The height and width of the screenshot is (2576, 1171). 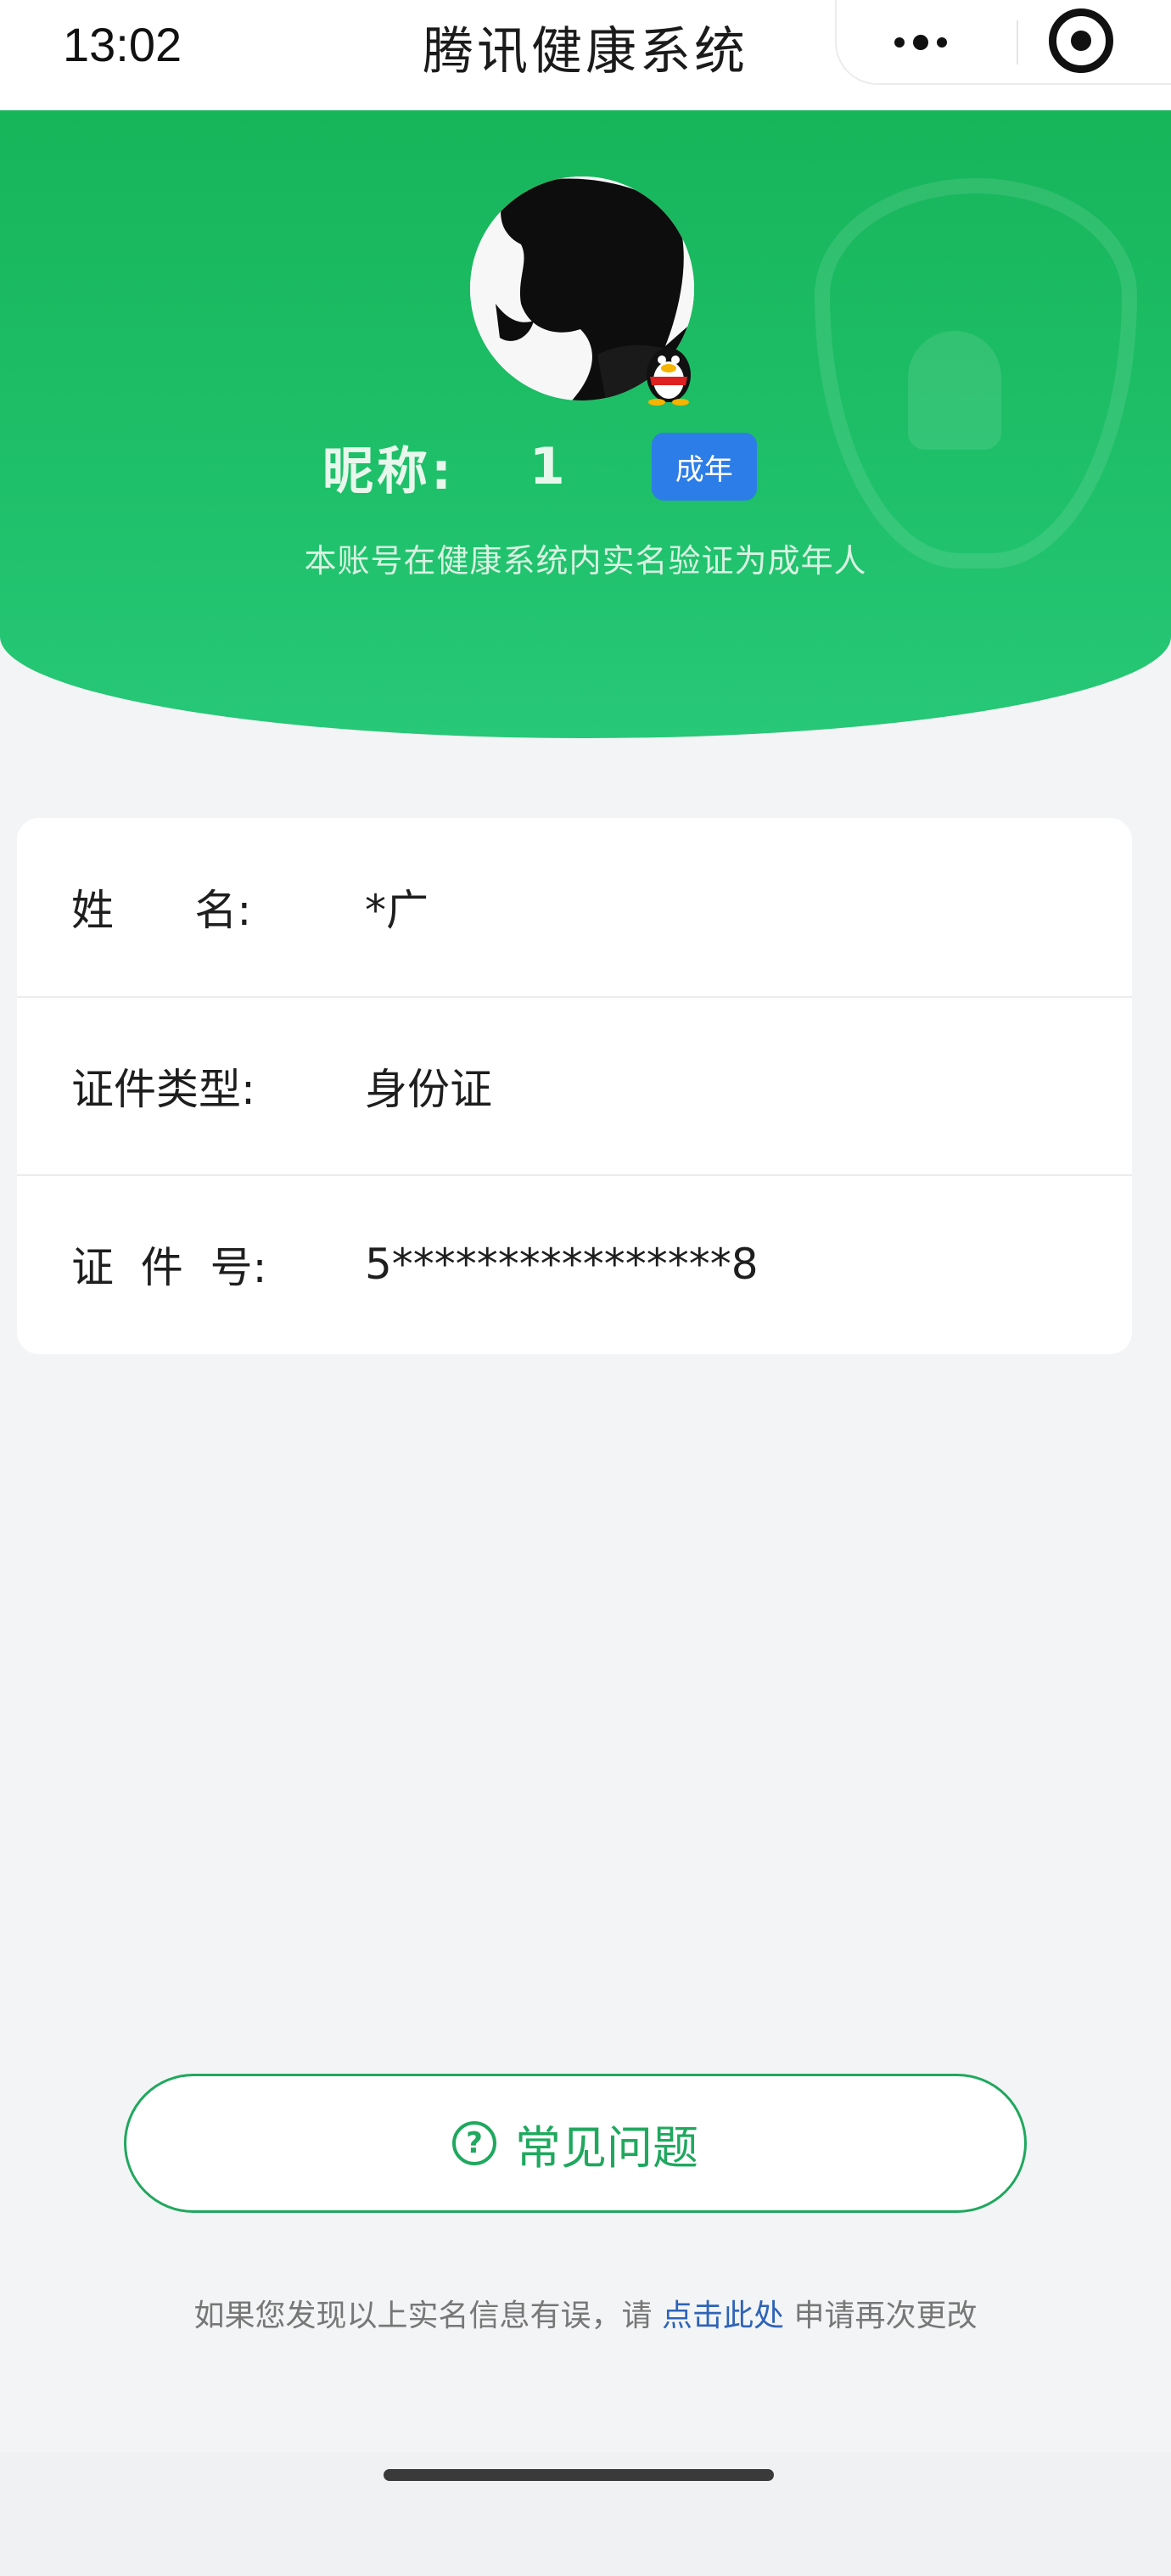 I want to click on correction-note-prefix: 如果您发现以上实名信息有误，请, so click(x=427, y=2316).